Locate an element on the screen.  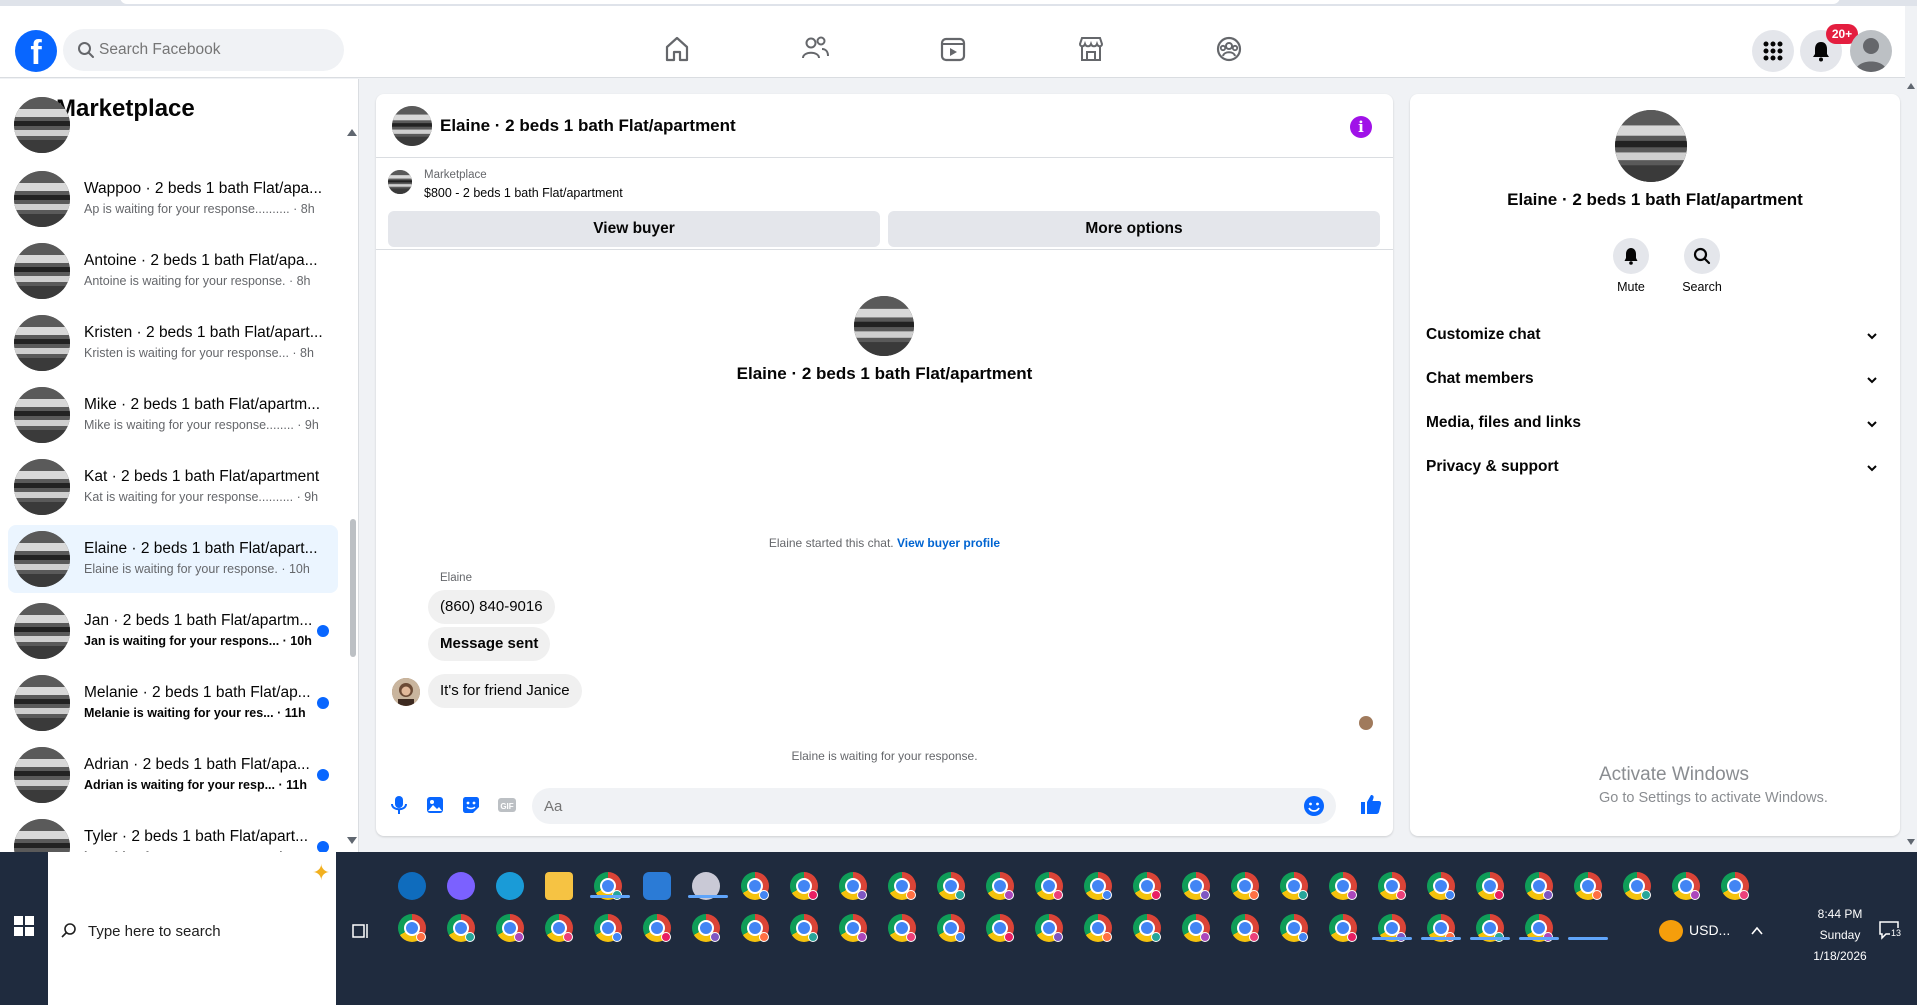
home-icon is located at coordinates (677, 49).